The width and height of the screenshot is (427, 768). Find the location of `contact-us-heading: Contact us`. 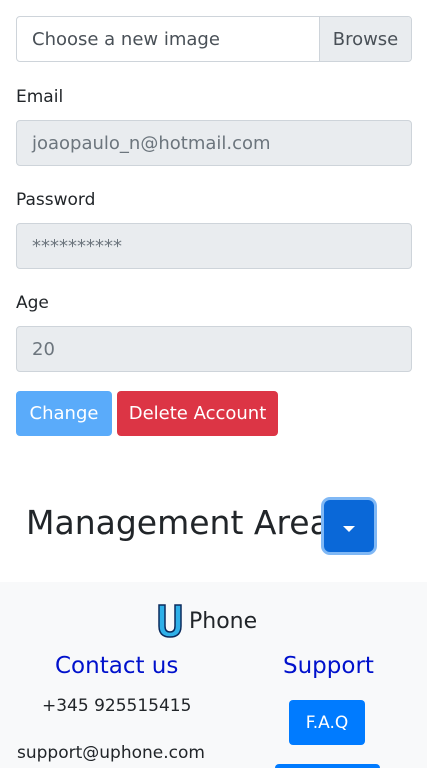

contact-us-heading: Contact us is located at coordinates (117, 666).